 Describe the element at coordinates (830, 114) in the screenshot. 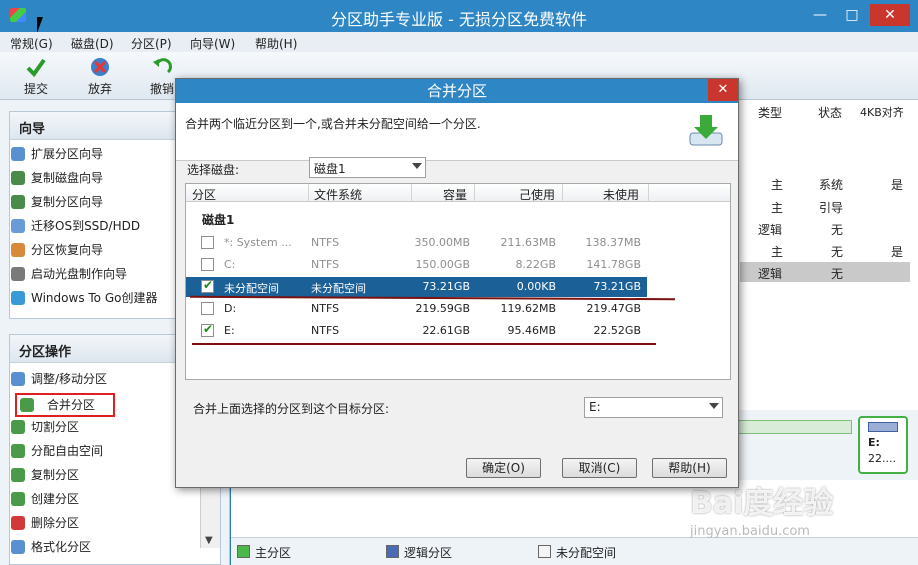

I see `col-status-header: 状态` at that location.